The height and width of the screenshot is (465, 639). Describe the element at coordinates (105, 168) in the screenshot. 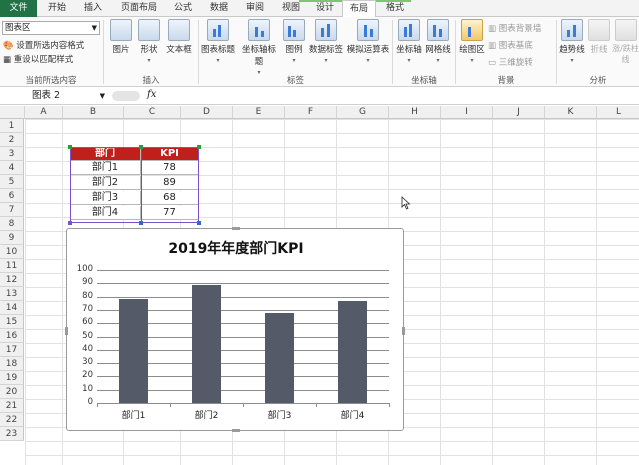

I see `table-cell: 部门1` at that location.